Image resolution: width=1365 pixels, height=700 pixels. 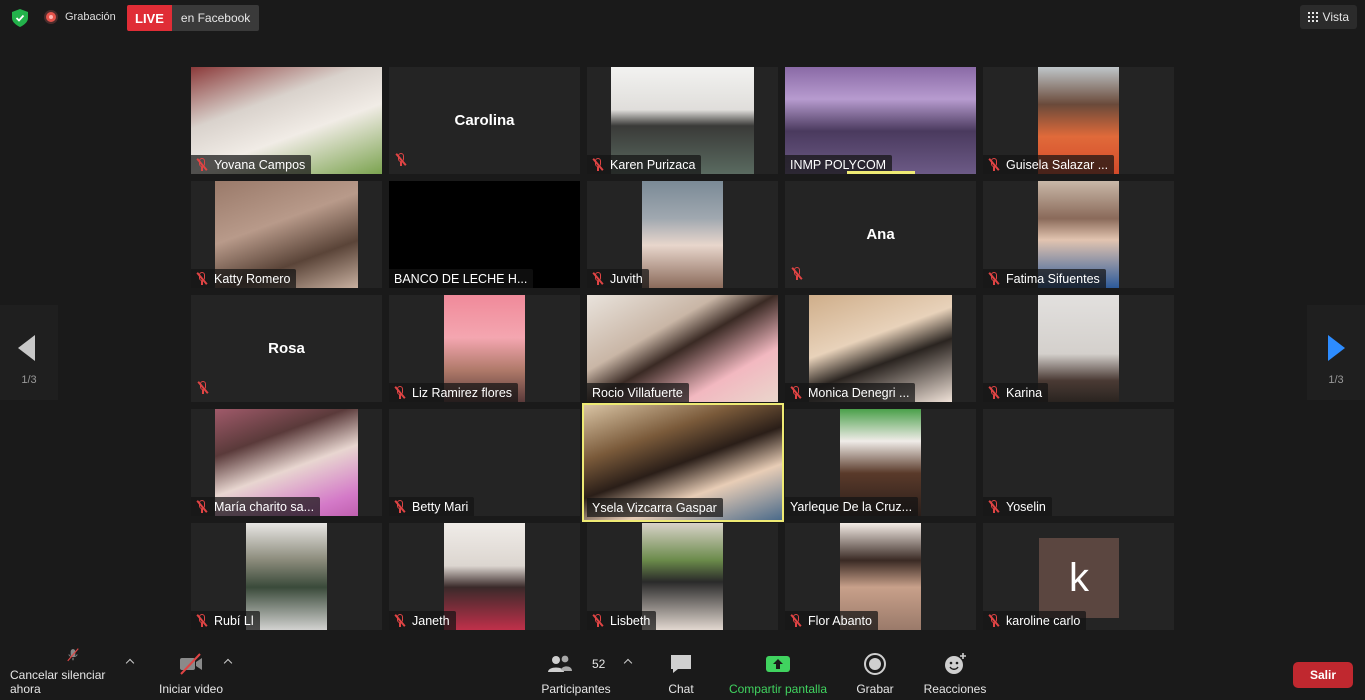 What do you see at coordinates (20, 18) in the screenshot?
I see `shield-icon` at bounding box center [20, 18].